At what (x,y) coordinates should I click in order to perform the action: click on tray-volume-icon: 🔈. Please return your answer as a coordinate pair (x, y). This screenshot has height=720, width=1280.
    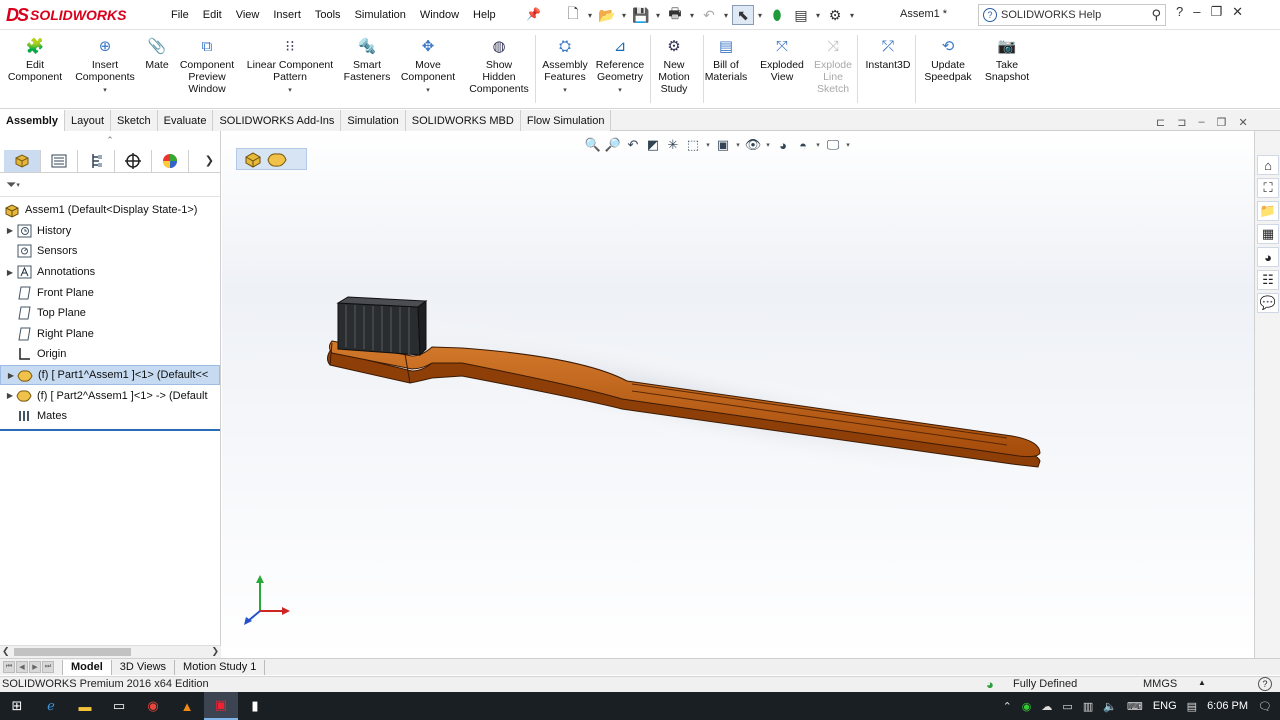
    Looking at the image, I should click on (1110, 706).